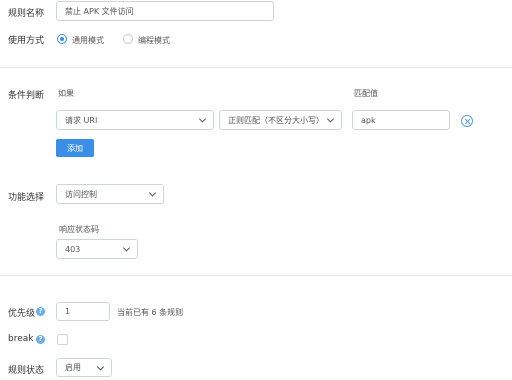 Image resolution: width=512 pixels, height=380 pixels. Describe the element at coordinates (81, 194) in the screenshot. I see `function-select-value: 访问控制` at that location.